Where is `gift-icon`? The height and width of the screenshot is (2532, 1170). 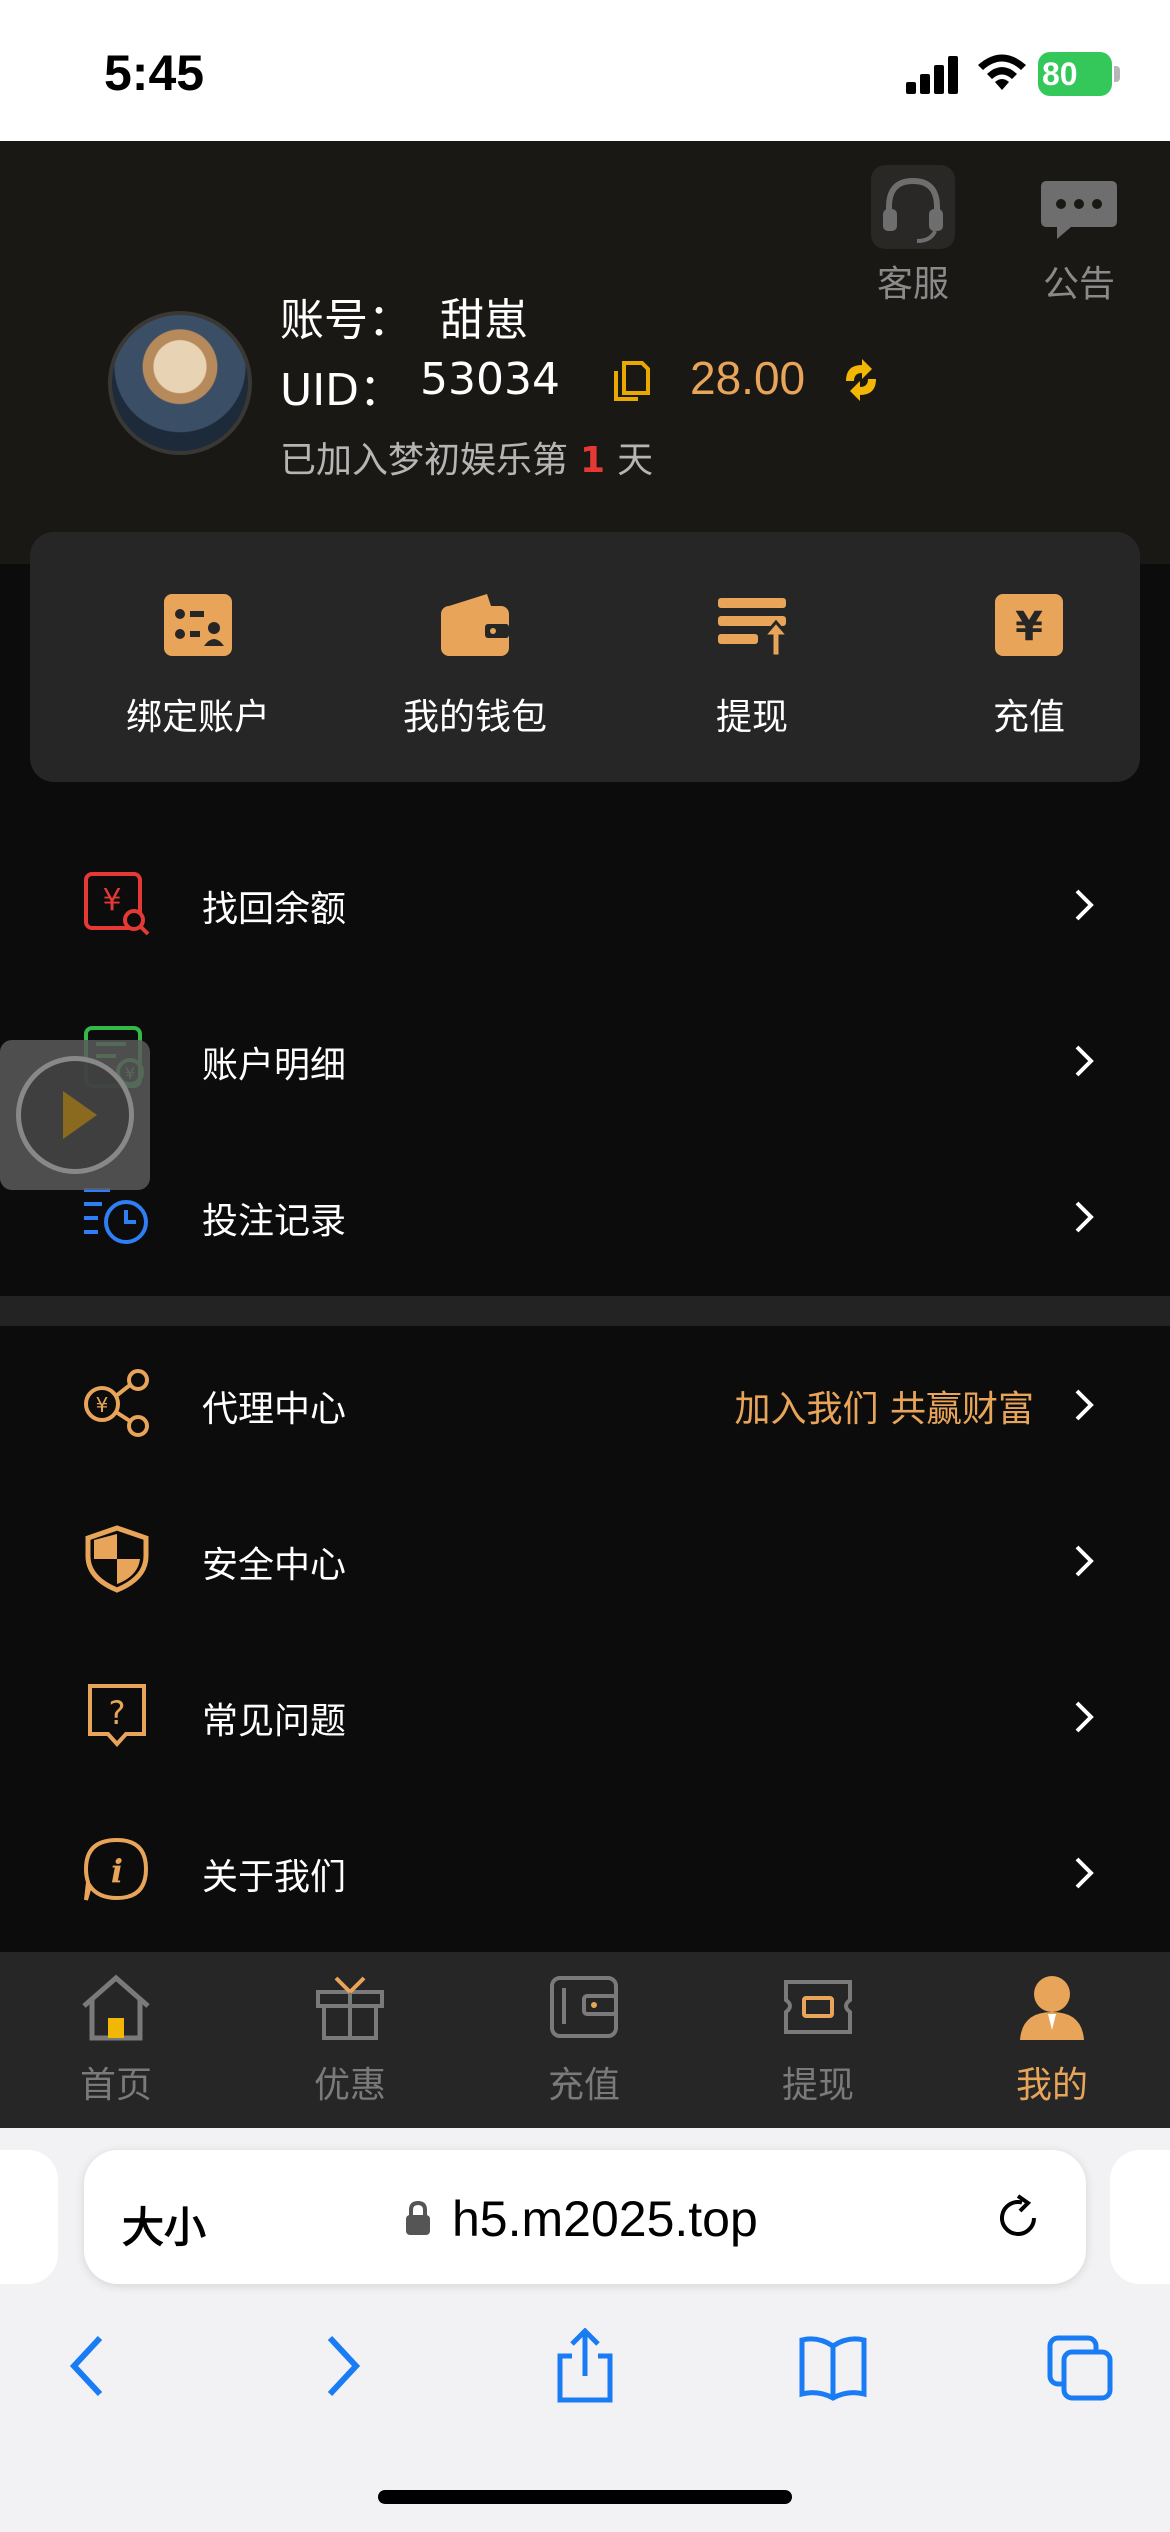 gift-icon is located at coordinates (350, 2008).